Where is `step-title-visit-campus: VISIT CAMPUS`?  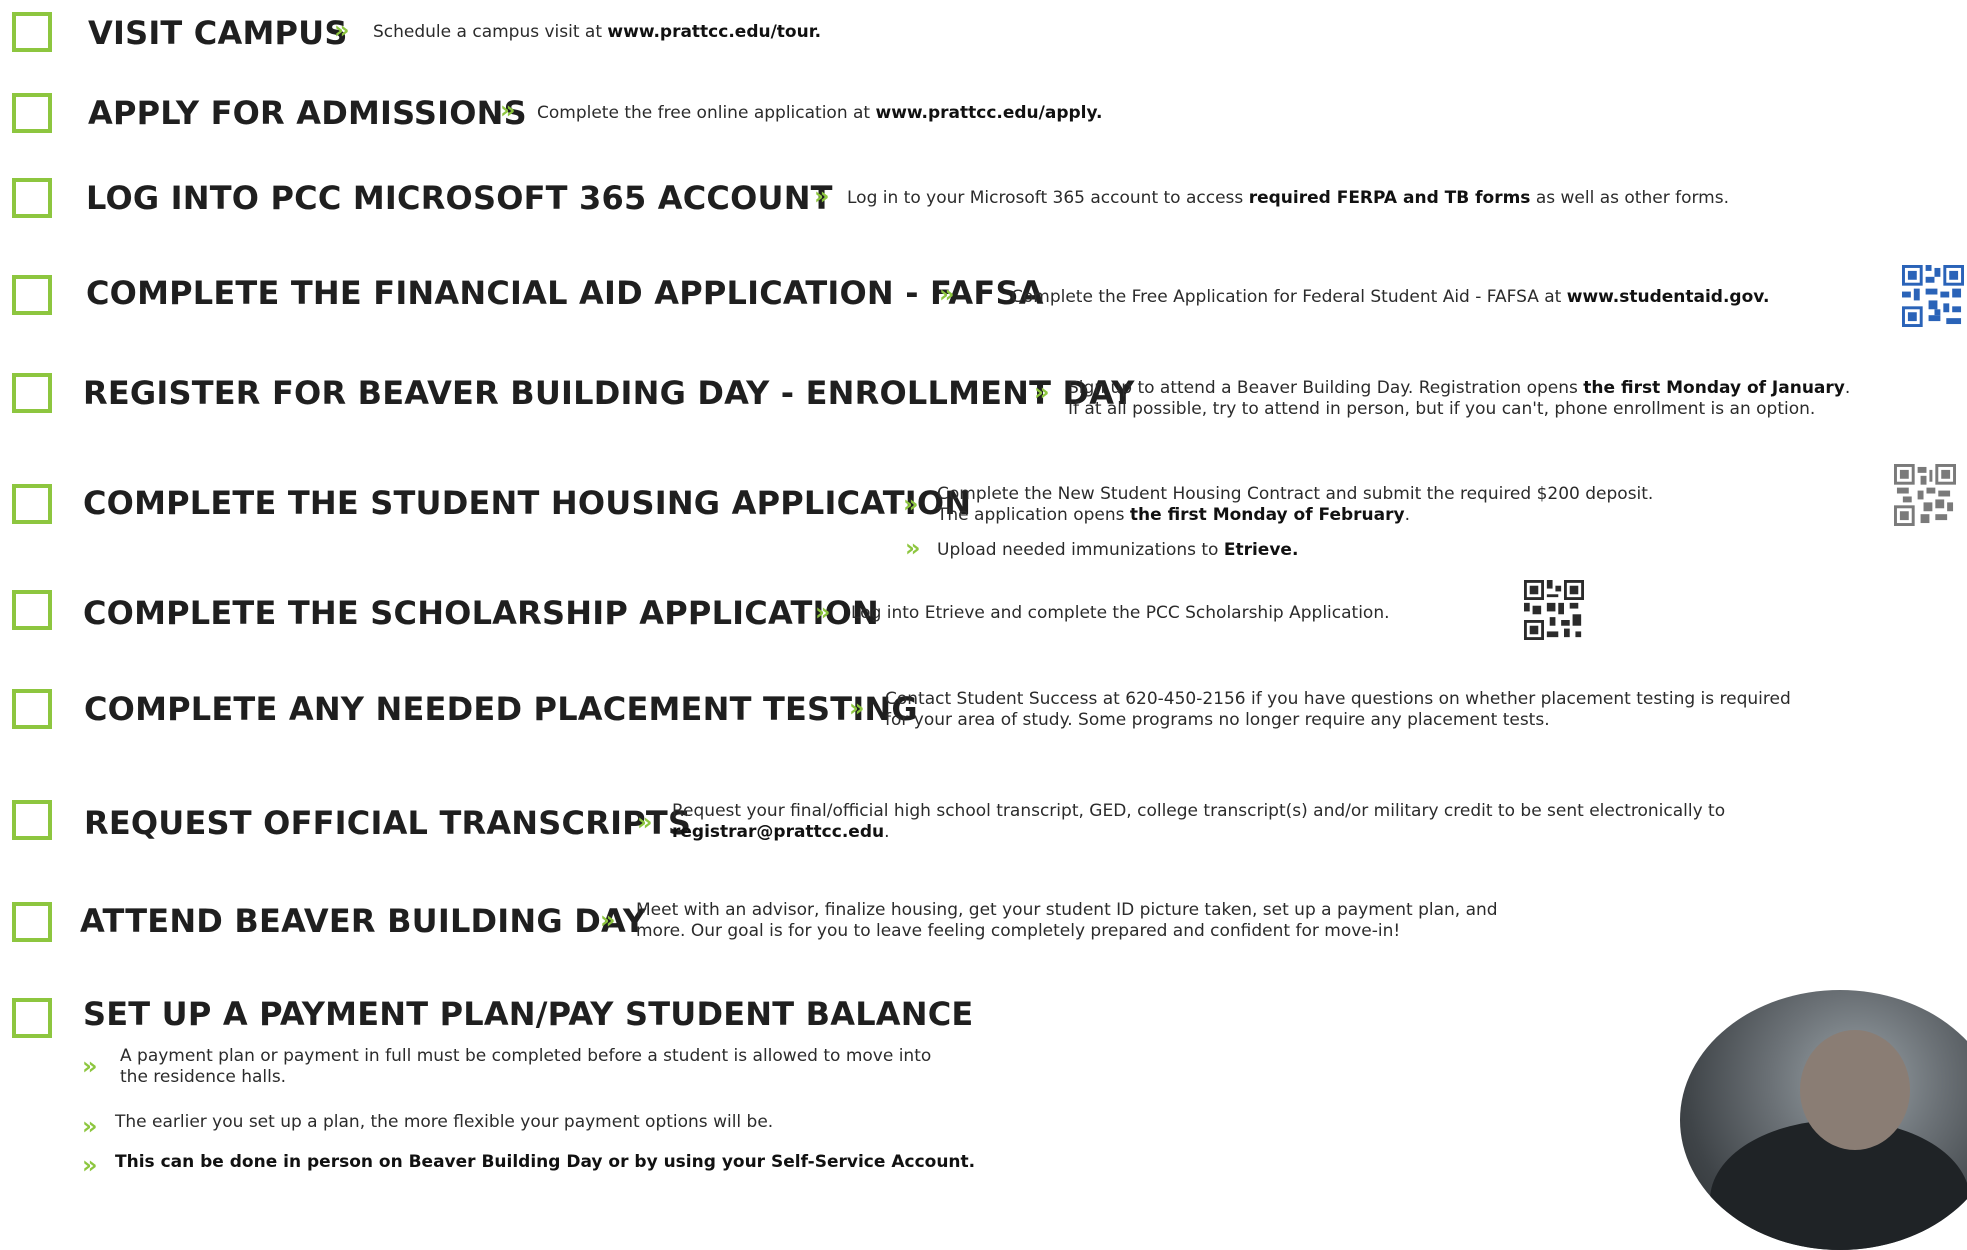 step-title-visit-campus: VISIT CAMPUS is located at coordinates (218, 33).